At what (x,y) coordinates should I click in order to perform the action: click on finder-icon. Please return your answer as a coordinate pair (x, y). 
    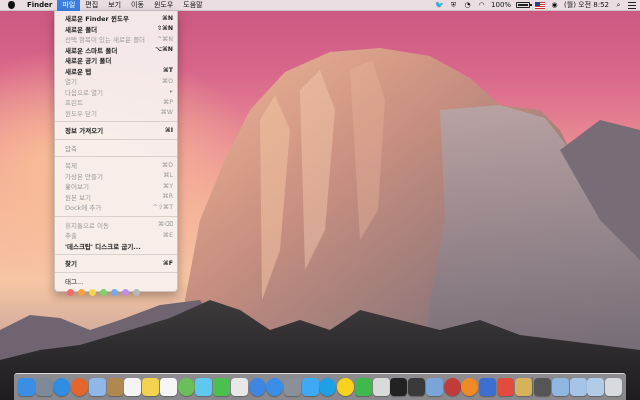
    Looking at the image, I should click on (26, 387).